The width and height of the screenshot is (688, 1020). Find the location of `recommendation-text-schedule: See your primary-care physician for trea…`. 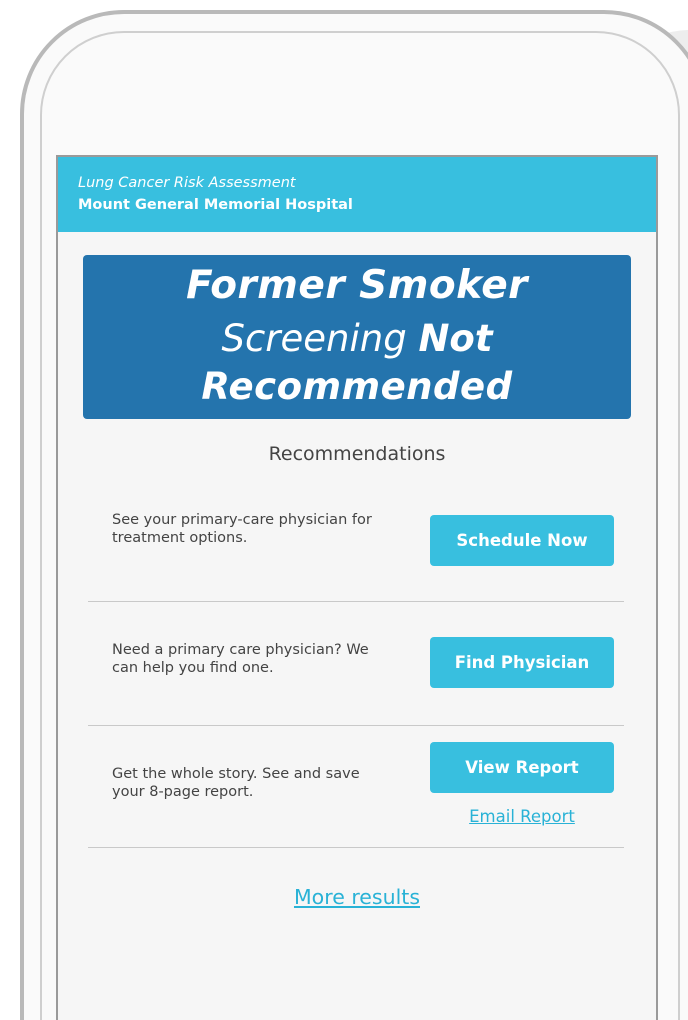

recommendation-text-schedule: See your primary-care physician for trea… is located at coordinates (242, 529).